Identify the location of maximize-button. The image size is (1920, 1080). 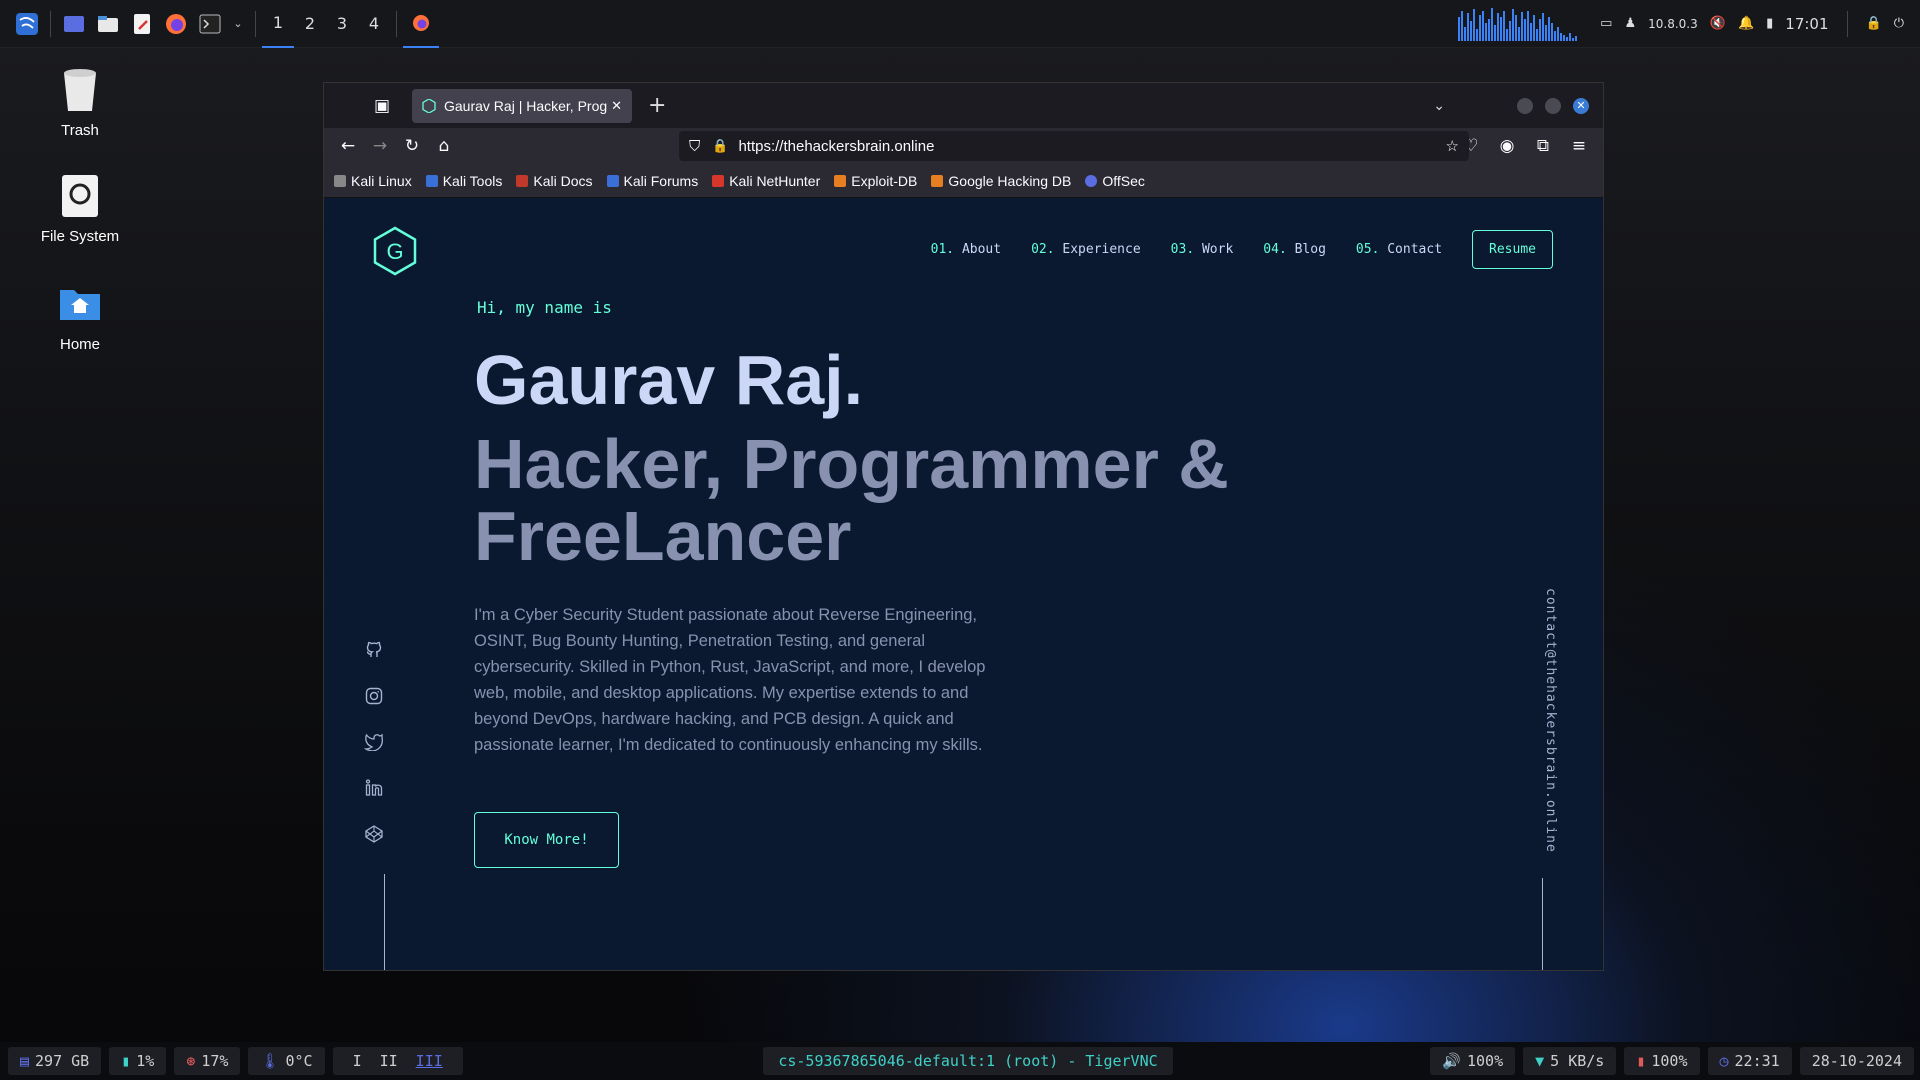
(1553, 105).